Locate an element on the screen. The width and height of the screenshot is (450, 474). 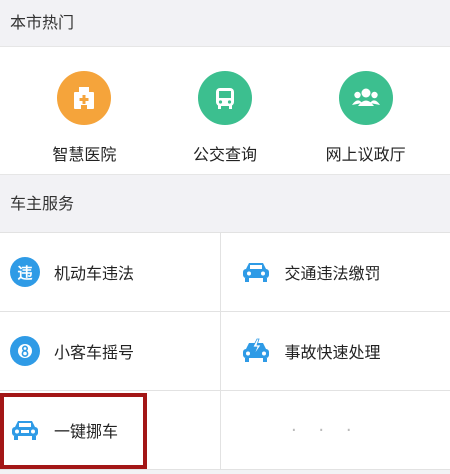
violation-icon: 违 is located at coordinates (25, 272).